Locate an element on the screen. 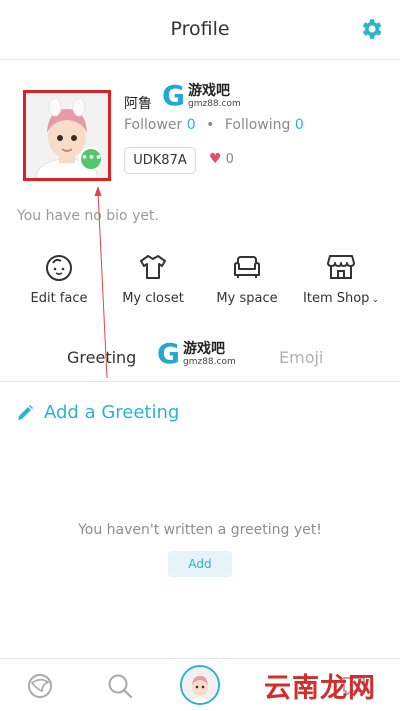 The image size is (400, 711). user-id-badge: UDK87A is located at coordinates (160, 160).